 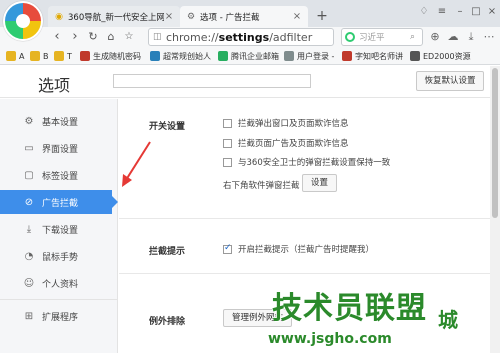 What do you see at coordinates (435, 37) in the screenshot?
I see `extension-icon: ⊕` at bounding box center [435, 37].